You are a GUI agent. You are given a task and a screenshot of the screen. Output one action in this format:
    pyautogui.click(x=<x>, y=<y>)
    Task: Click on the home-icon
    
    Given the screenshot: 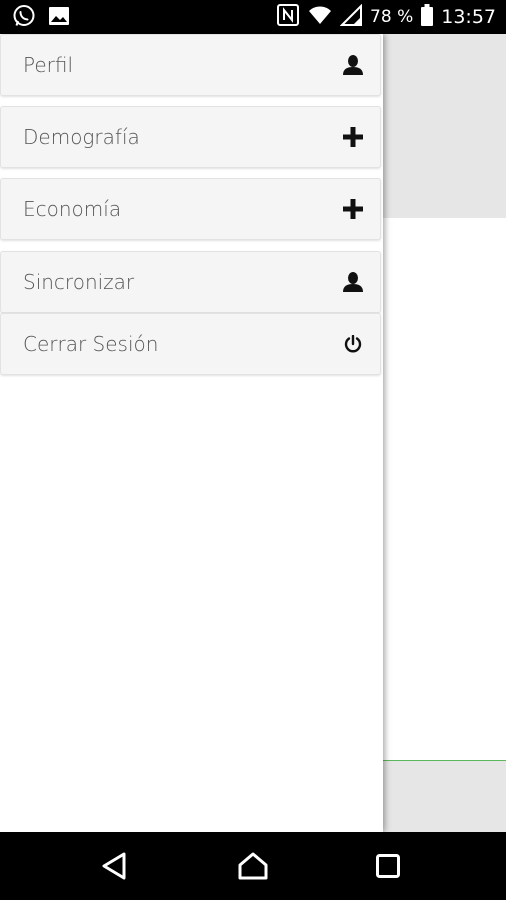 What is the action you would take?
    pyautogui.click(x=253, y=868)
    